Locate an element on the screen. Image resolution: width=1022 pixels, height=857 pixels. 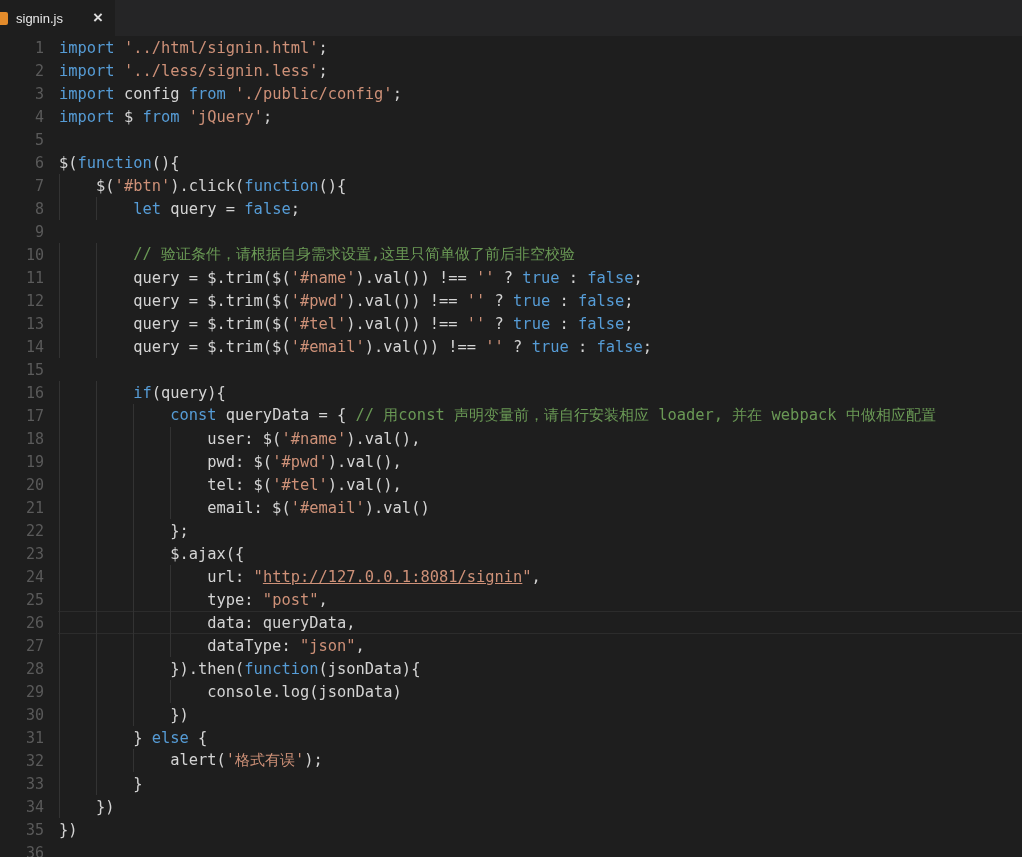
line-number: 1 is located at coordinates (39, 47).